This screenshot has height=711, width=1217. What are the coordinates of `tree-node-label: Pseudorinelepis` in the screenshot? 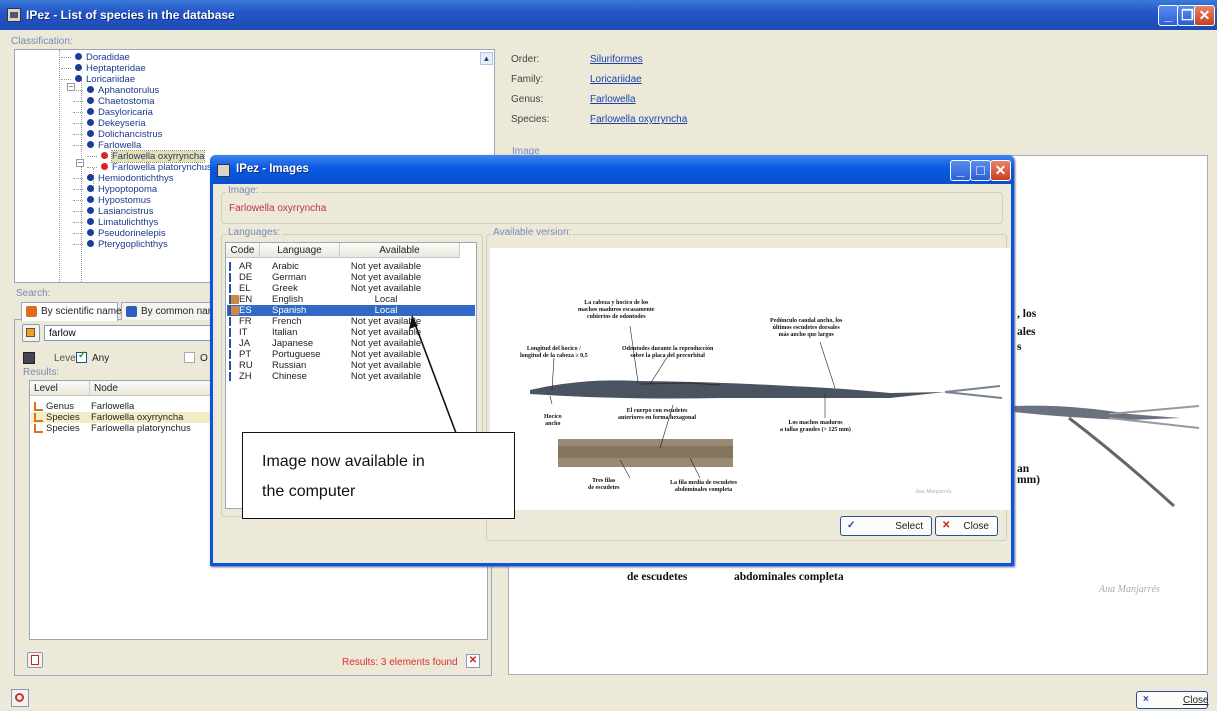 It's located at (132, 233).